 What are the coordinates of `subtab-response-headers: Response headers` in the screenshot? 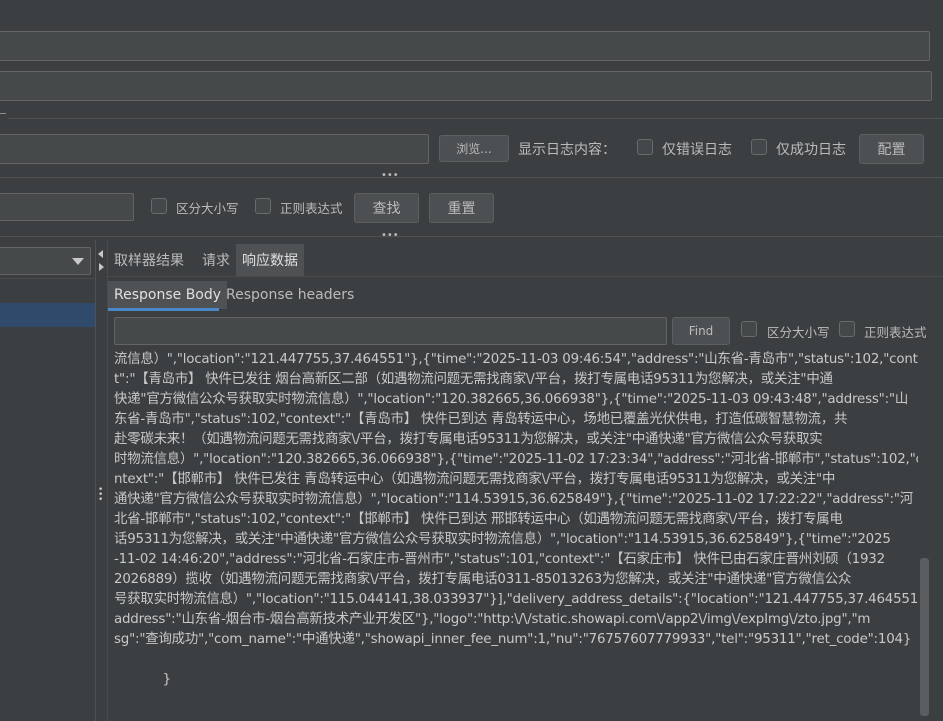 It's located at (290, 295).